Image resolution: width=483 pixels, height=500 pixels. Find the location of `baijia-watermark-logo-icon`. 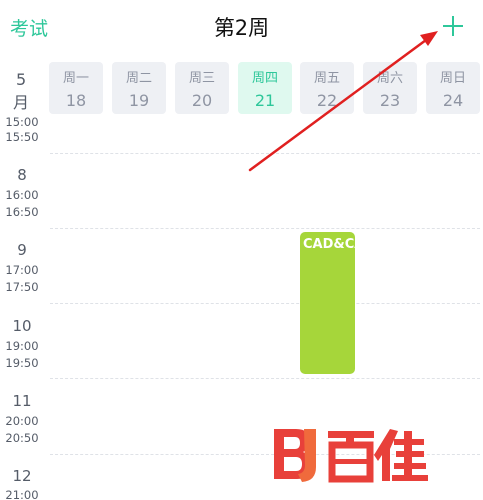

baijia-watermark-logo-icon is located at coordinates (351, 456).